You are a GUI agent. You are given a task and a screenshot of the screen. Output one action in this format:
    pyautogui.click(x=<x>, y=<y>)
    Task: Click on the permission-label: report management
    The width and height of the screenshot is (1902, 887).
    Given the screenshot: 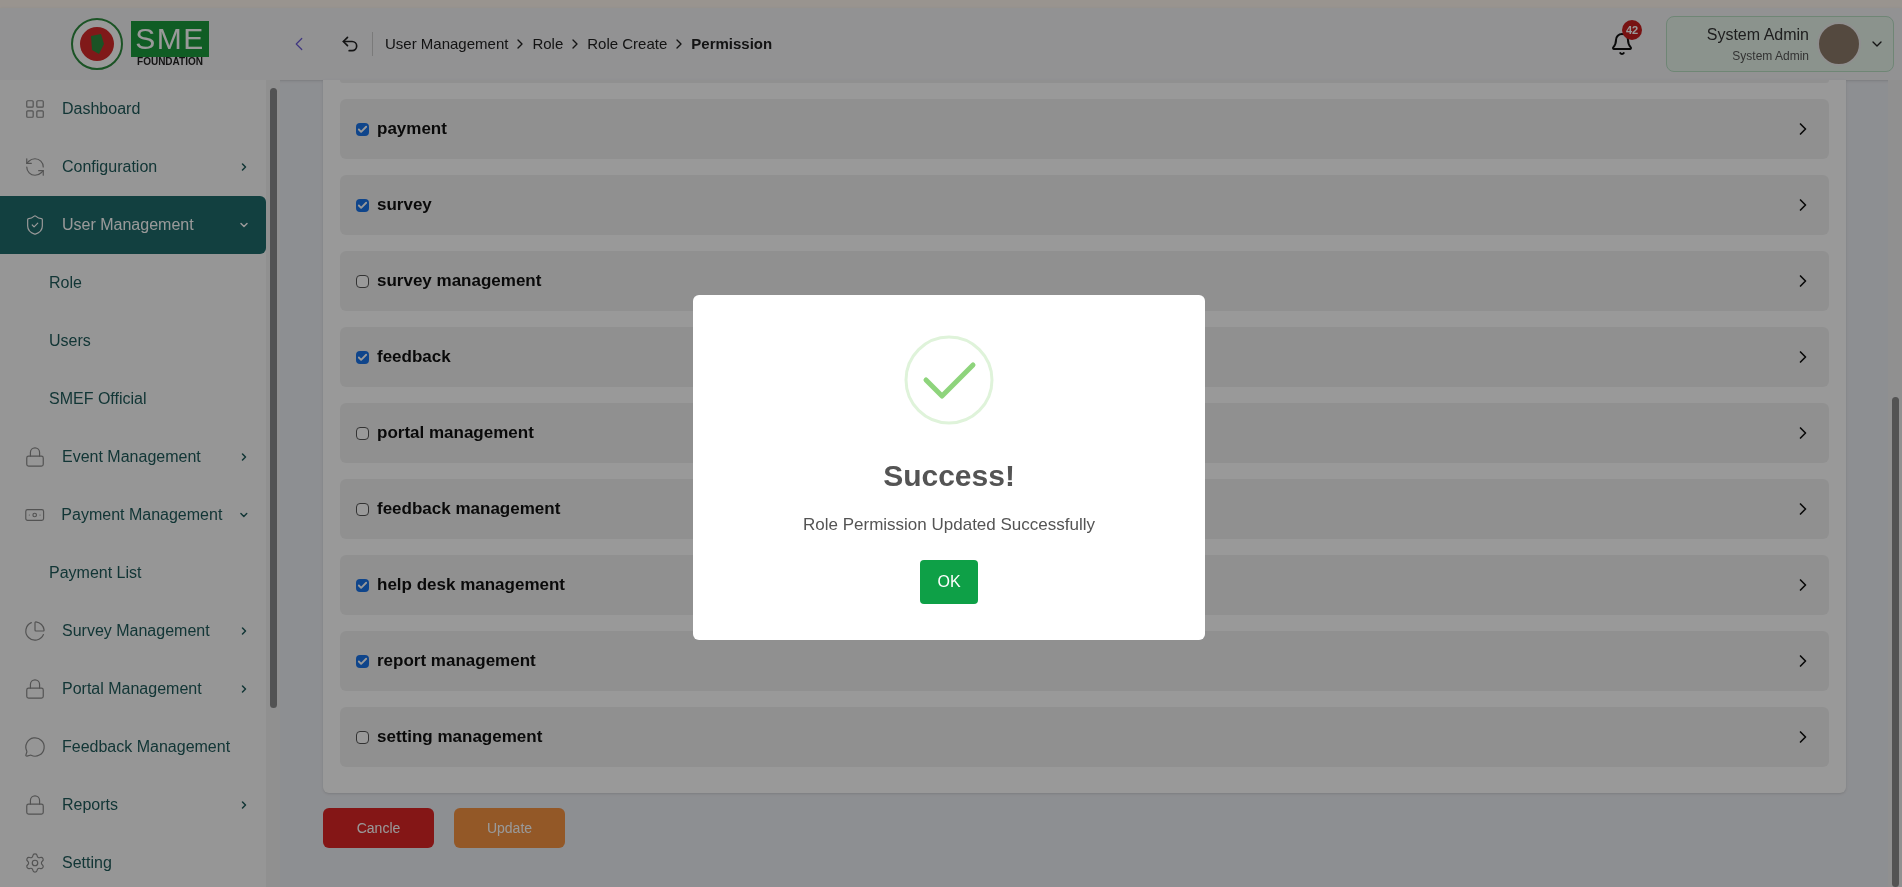 What is the action you would take?
    pyautogui.click(x=456, y=661)
    